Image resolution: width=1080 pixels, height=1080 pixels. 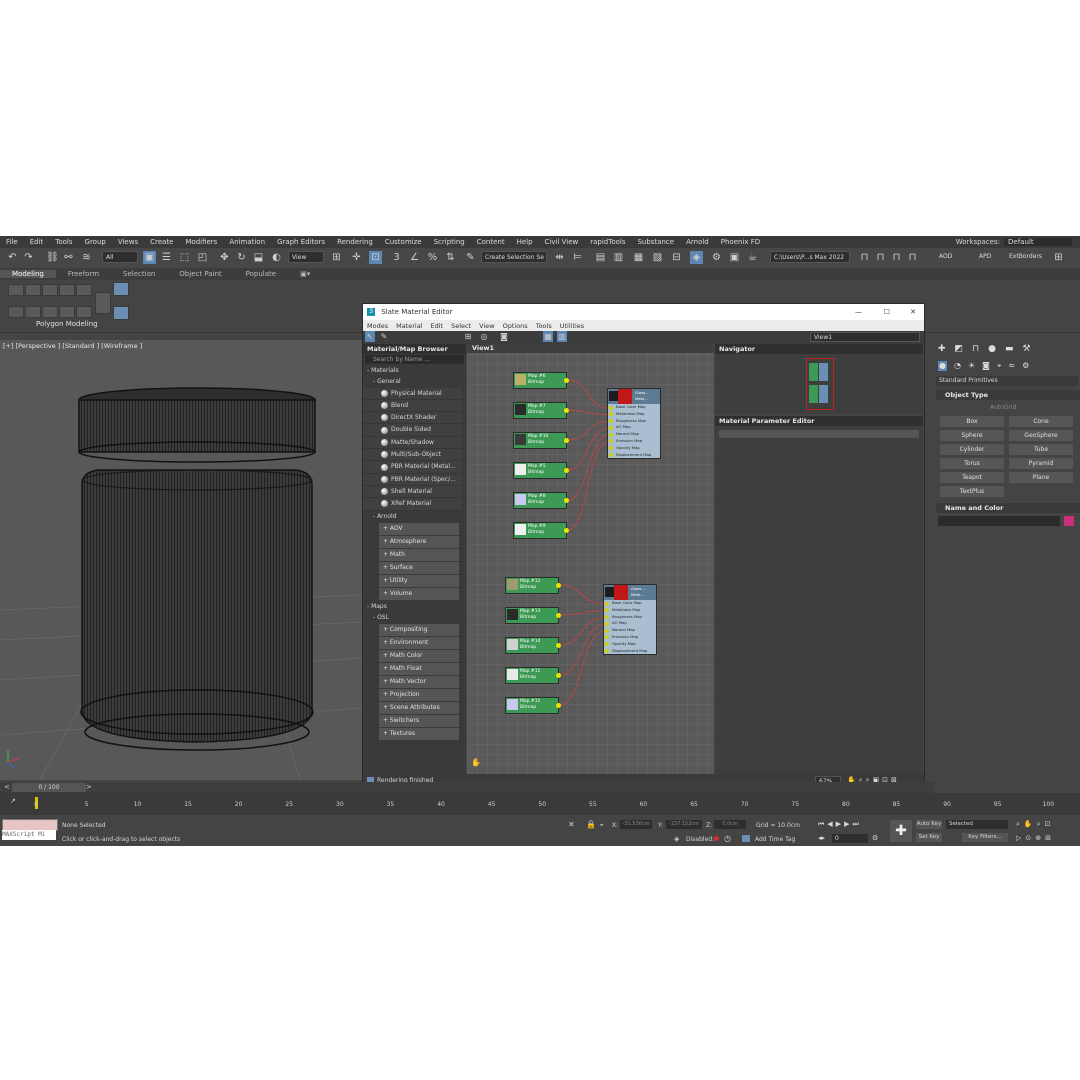 I want to click on browser-material-item: Blend, so click(x=412, y=406).